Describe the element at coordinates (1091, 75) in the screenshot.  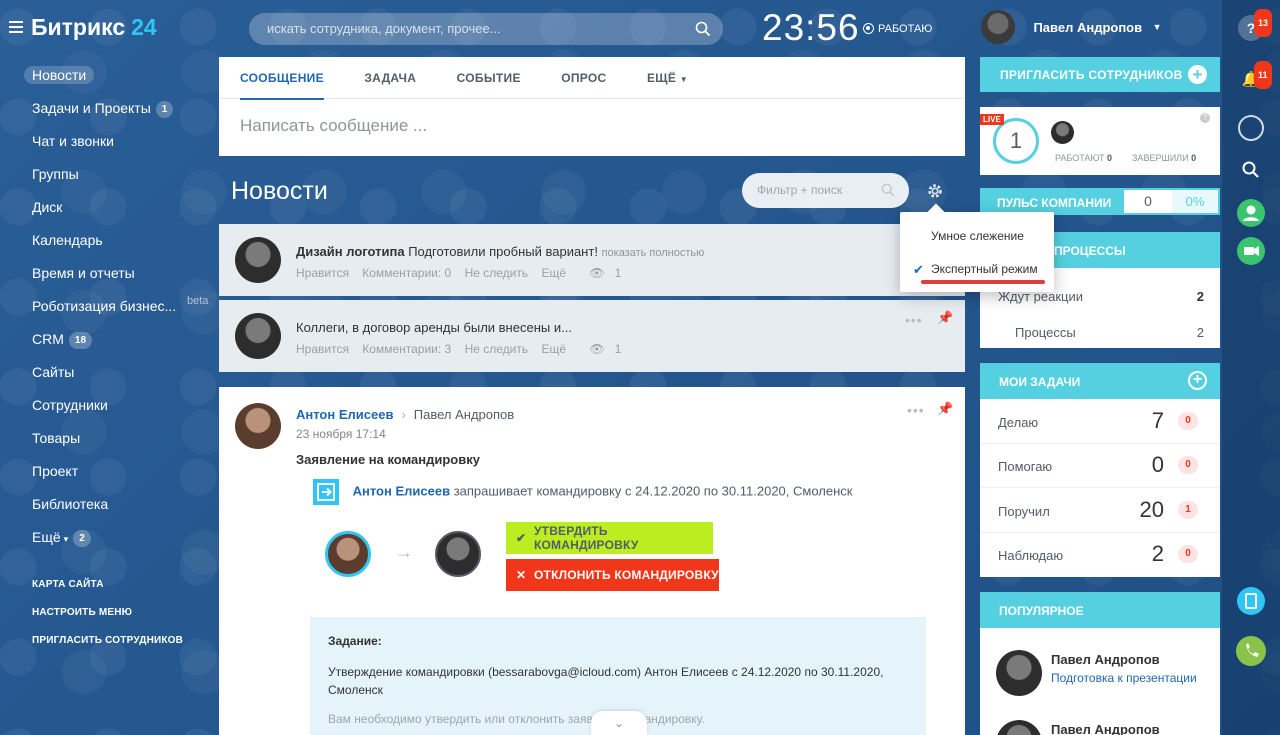
I see `invite-label: ПРИГЛАСИТЬ СОТРУДНИКОВ` at that location.